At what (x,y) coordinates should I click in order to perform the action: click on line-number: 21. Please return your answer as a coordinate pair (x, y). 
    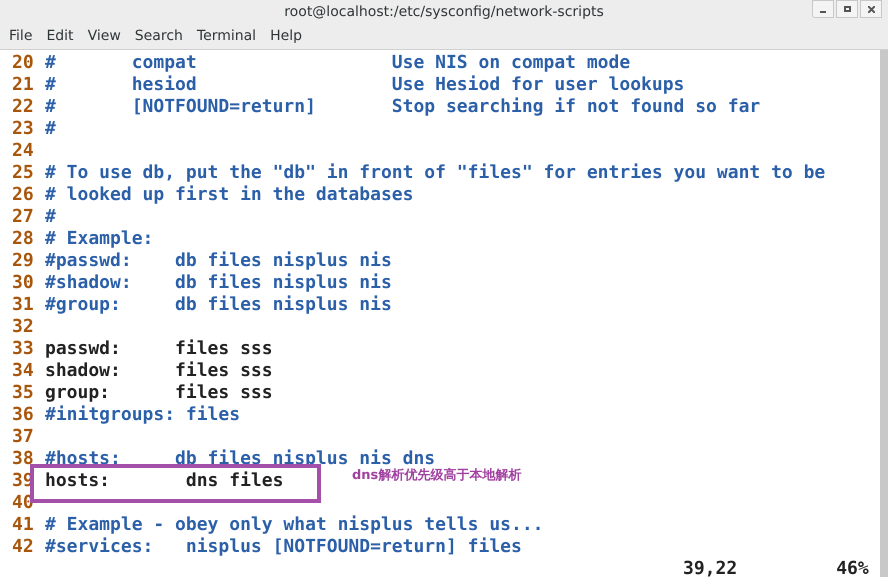
    Looking at the image, I should click on (23, 85).